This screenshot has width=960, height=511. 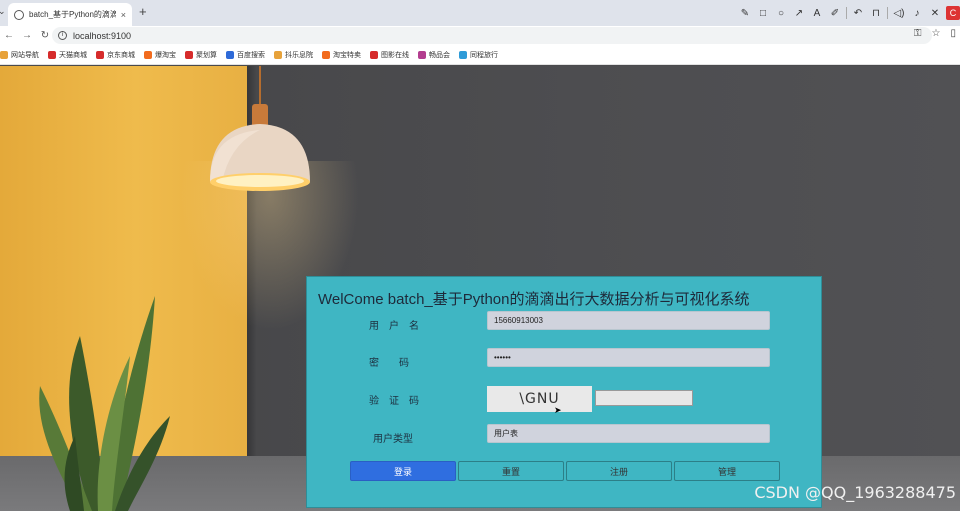 I want to click on username-input: 15660913003, so click(x=628, y=320).